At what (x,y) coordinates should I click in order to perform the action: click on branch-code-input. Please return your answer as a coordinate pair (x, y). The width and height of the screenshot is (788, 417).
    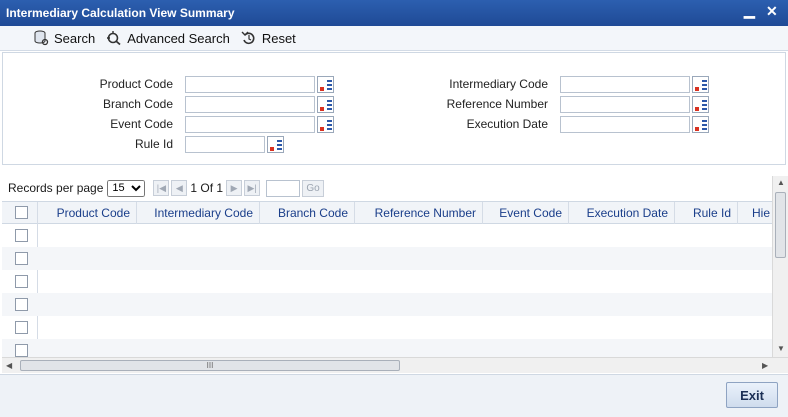
    Looking at the image, I should click on (250, 104).